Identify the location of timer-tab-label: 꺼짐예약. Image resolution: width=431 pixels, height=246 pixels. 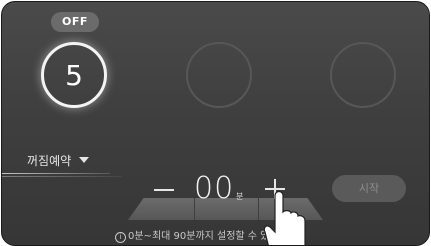
(49, 161).